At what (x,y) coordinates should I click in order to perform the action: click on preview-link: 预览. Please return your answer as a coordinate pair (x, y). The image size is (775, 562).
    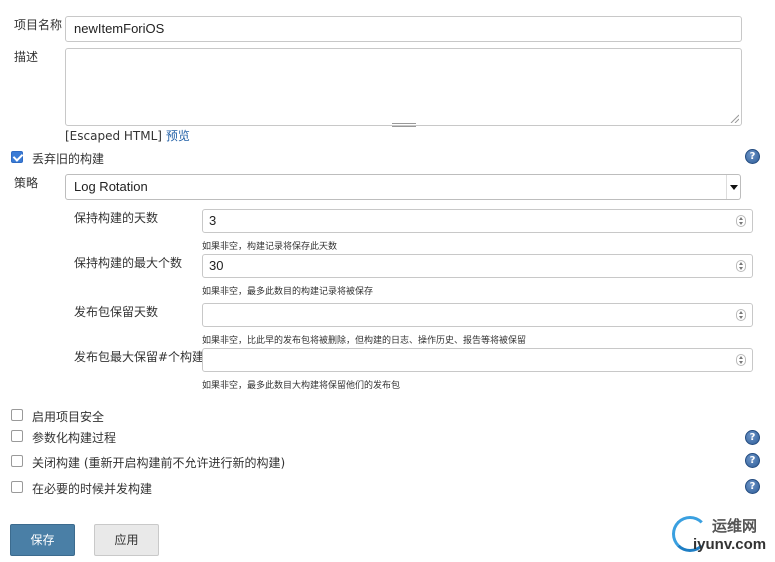
    Looking at the image, I should click on (178, 136).